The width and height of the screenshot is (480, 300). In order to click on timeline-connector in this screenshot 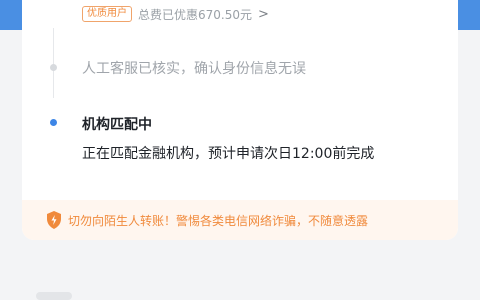, I will do `click(53, 63)`.